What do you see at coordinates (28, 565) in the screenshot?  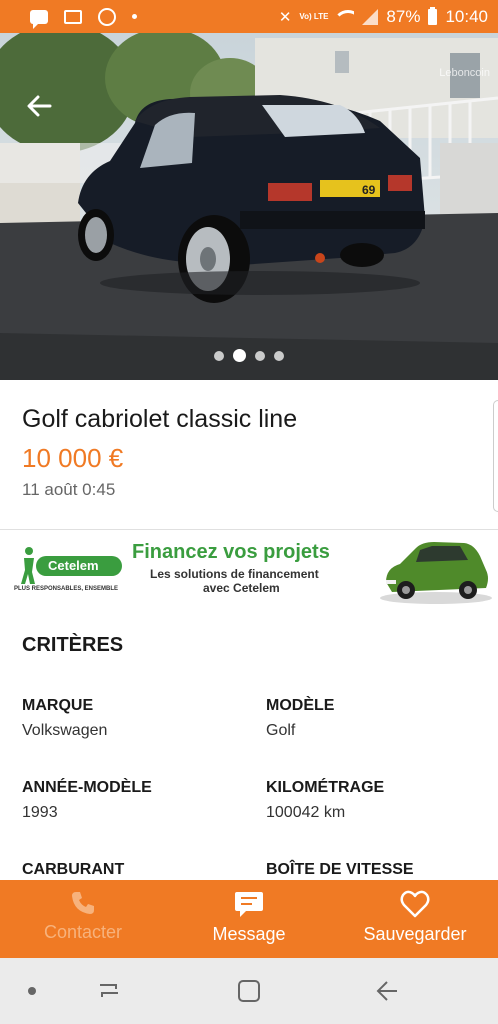 I see `cetelem-man-icon` at bounding box center [28, 565].